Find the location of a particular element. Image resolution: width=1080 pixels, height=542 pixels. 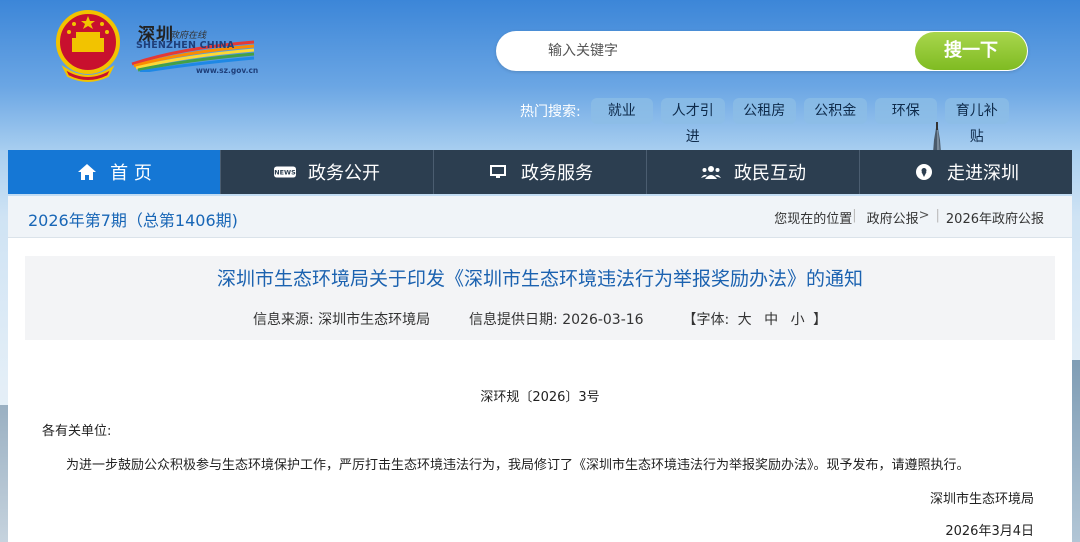

svg-text: NEWS is located at coordinates (285, 173).